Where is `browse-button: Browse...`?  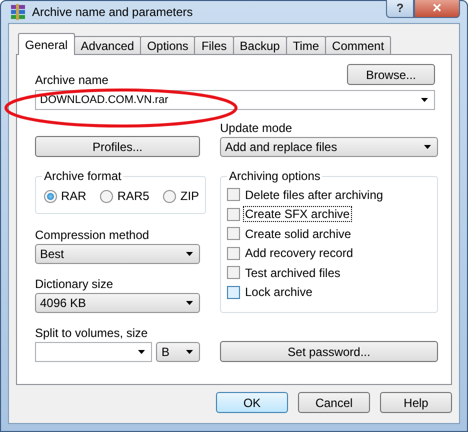 browse-button: Browse... is located at coordinates (391, 74).